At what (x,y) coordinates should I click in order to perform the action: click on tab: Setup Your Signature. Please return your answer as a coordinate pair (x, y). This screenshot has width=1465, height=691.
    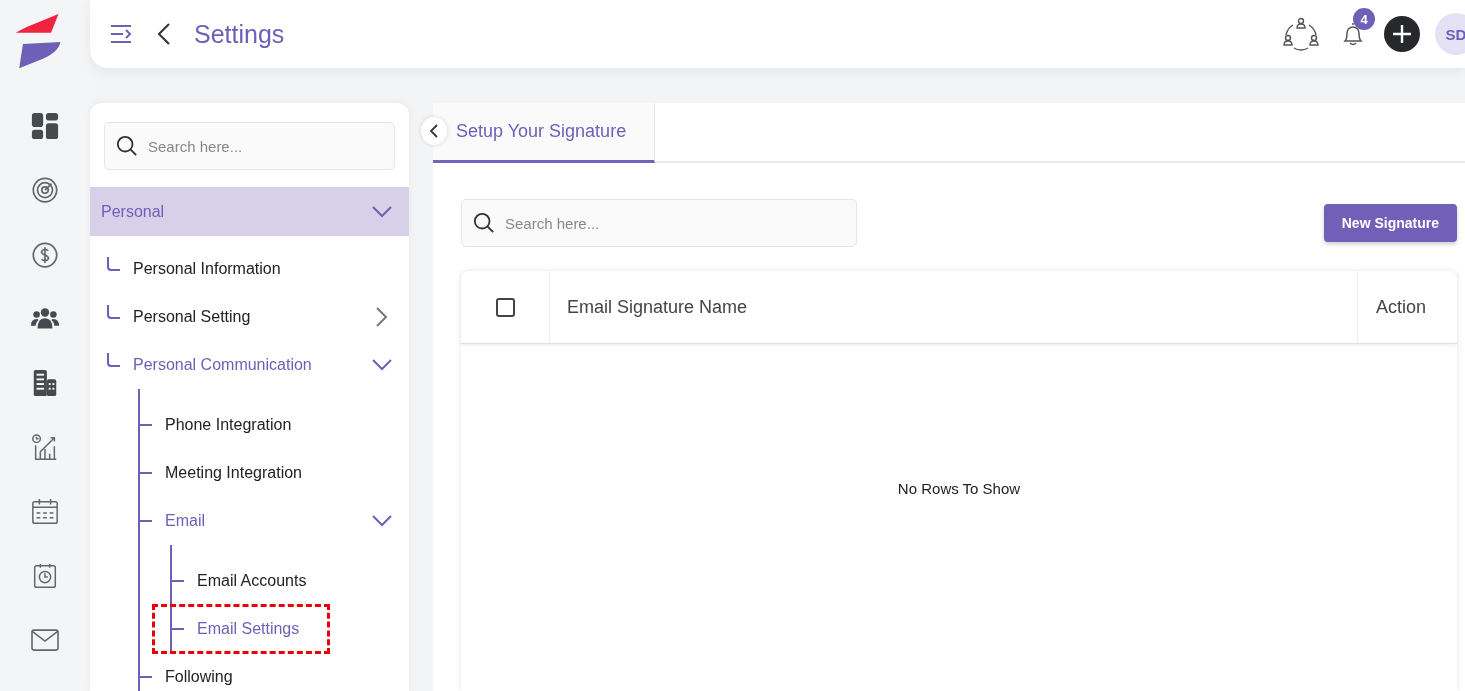
    Looking at the image, I should click on (544, 133).